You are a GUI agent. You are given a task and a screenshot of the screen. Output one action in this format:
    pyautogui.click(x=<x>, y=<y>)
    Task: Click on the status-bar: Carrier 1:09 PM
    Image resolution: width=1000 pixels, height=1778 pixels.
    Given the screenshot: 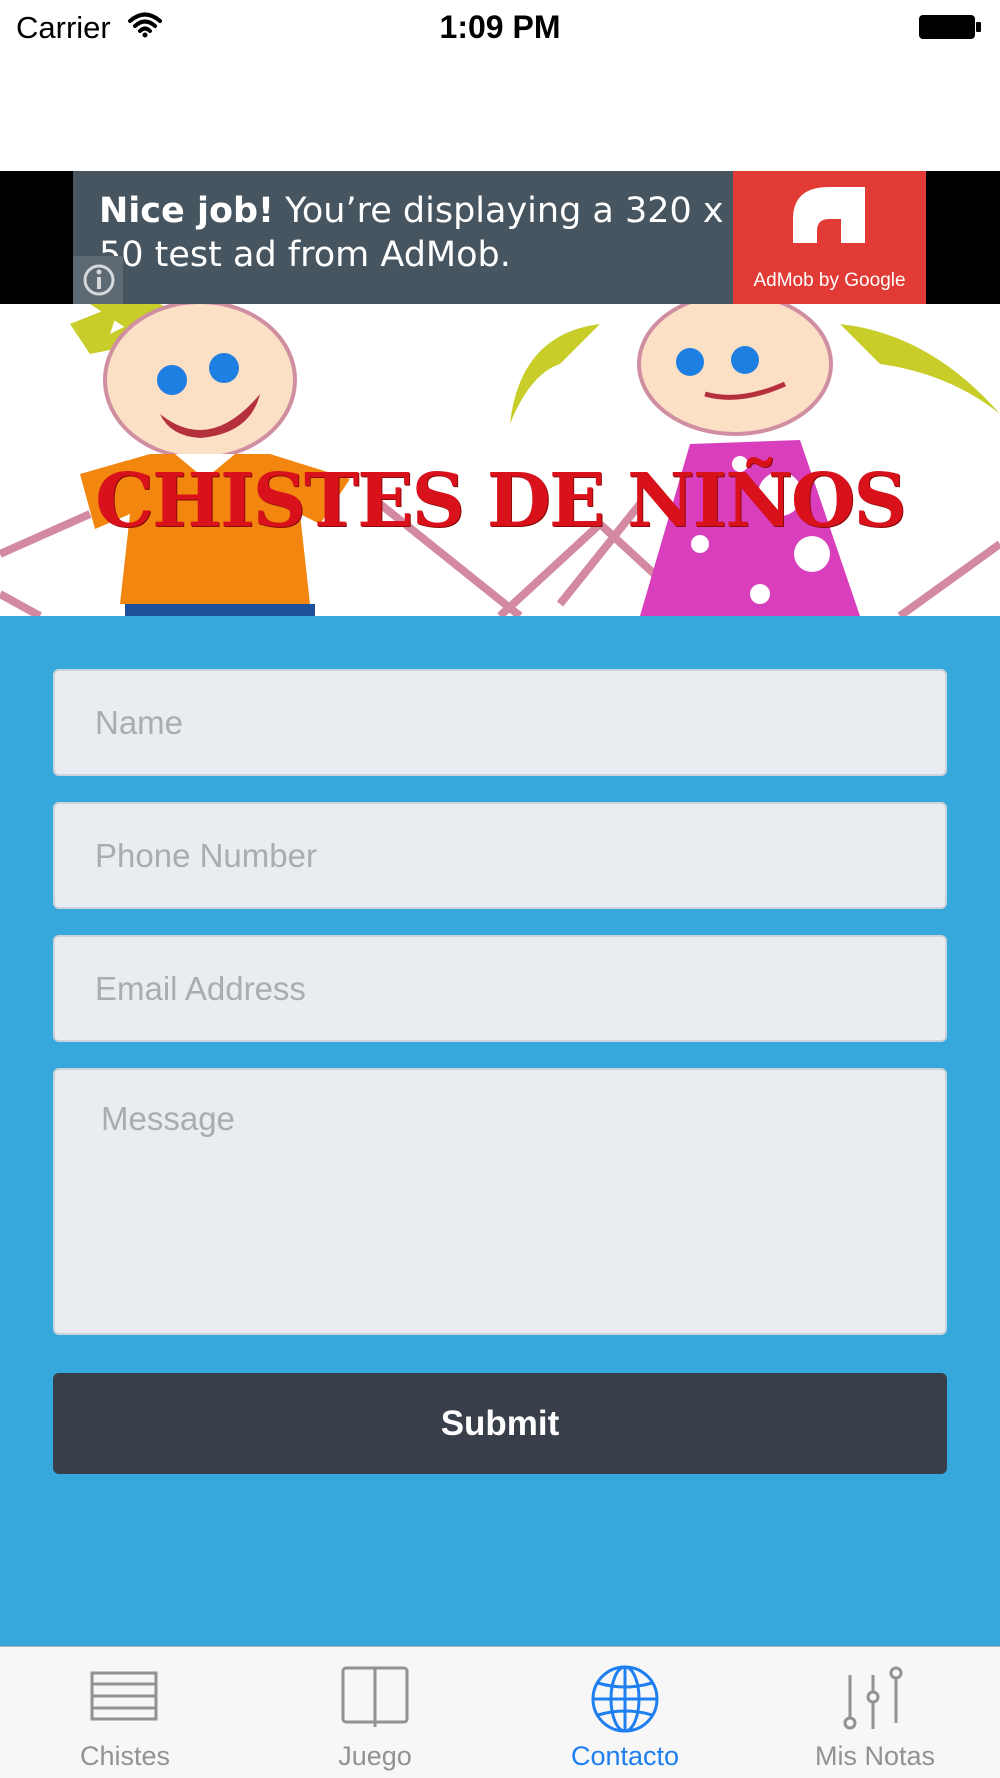 What is the action you would take?
    pyautogui.click(x=500, y=28)
    